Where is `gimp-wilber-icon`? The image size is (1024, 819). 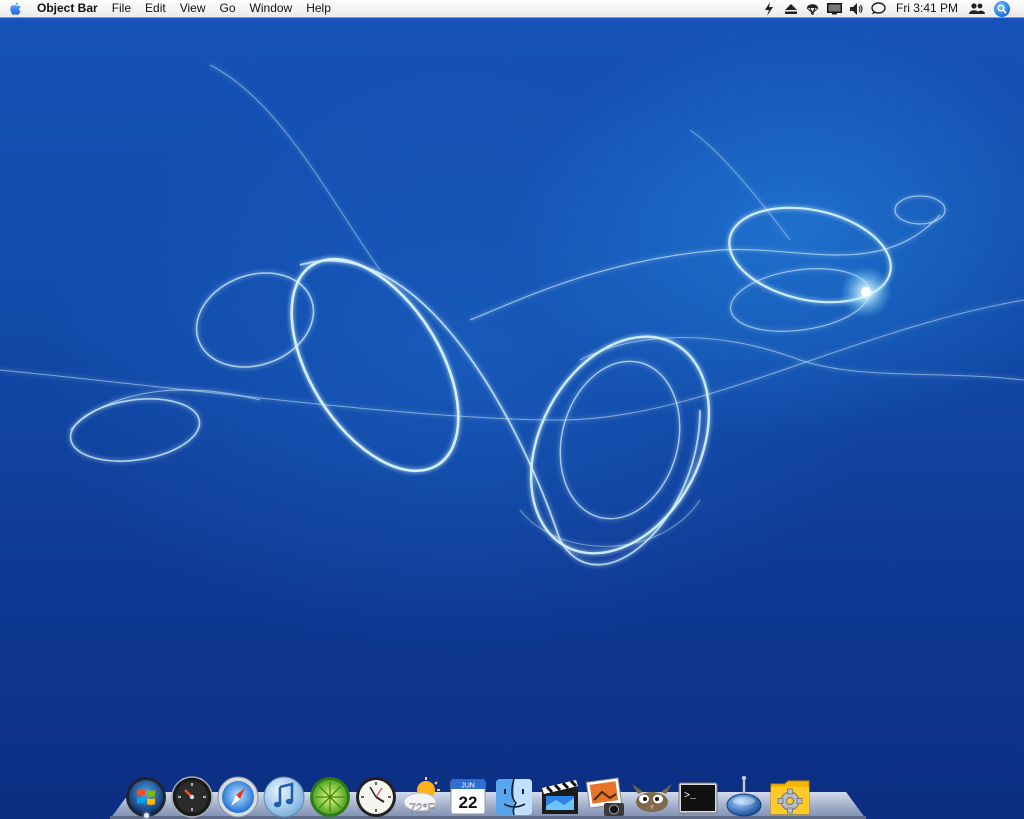 gimp-wilber-icon is located at coordinates (652, 798).